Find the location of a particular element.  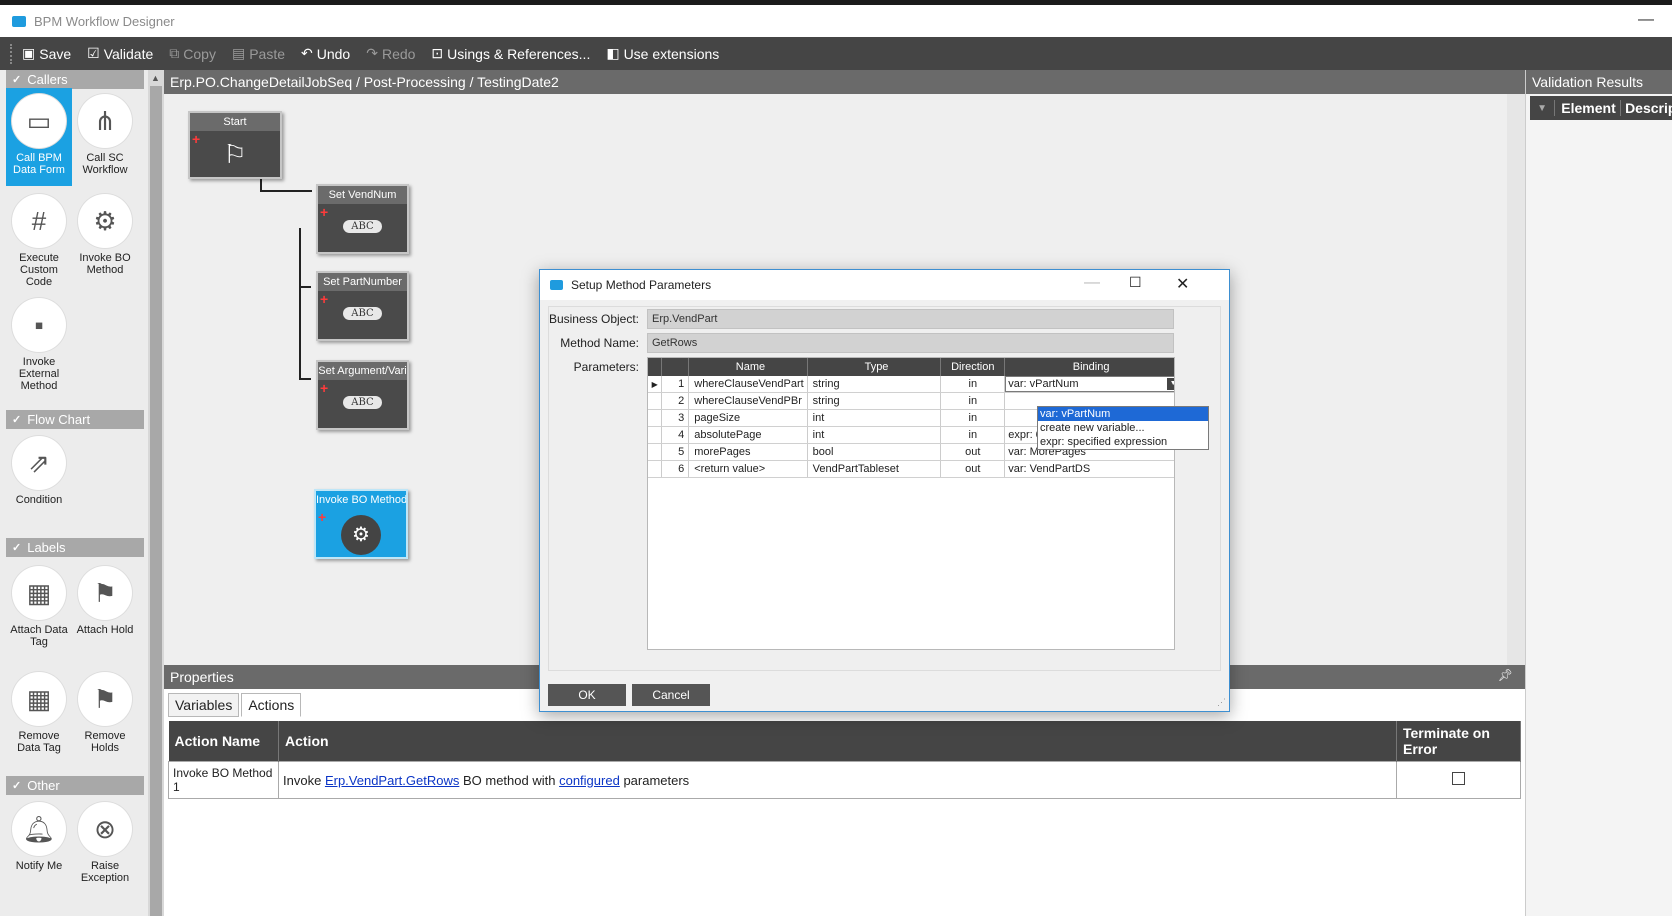

palette-scrollbar: ▲ is located at coordinates (156, 493).